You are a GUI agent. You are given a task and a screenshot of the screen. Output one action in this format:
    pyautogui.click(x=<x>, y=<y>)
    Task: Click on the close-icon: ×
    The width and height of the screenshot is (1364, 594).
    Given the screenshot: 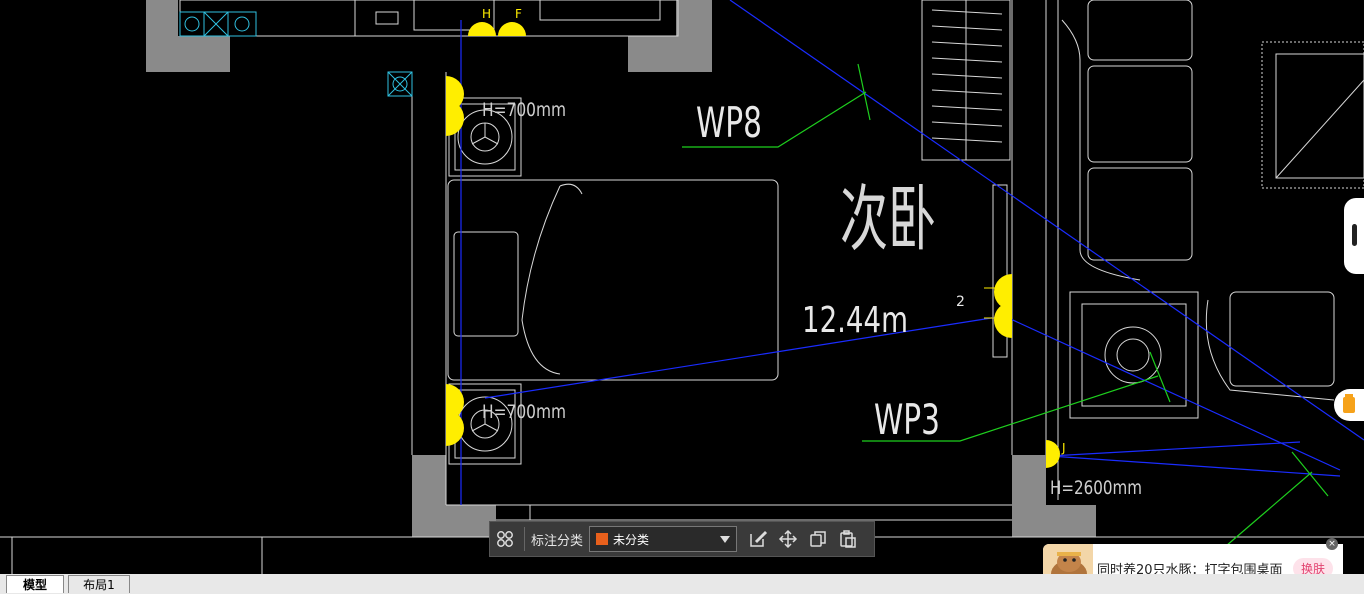 What is the action you would take?
    pyautogui.click(x=1332, y=544)
    